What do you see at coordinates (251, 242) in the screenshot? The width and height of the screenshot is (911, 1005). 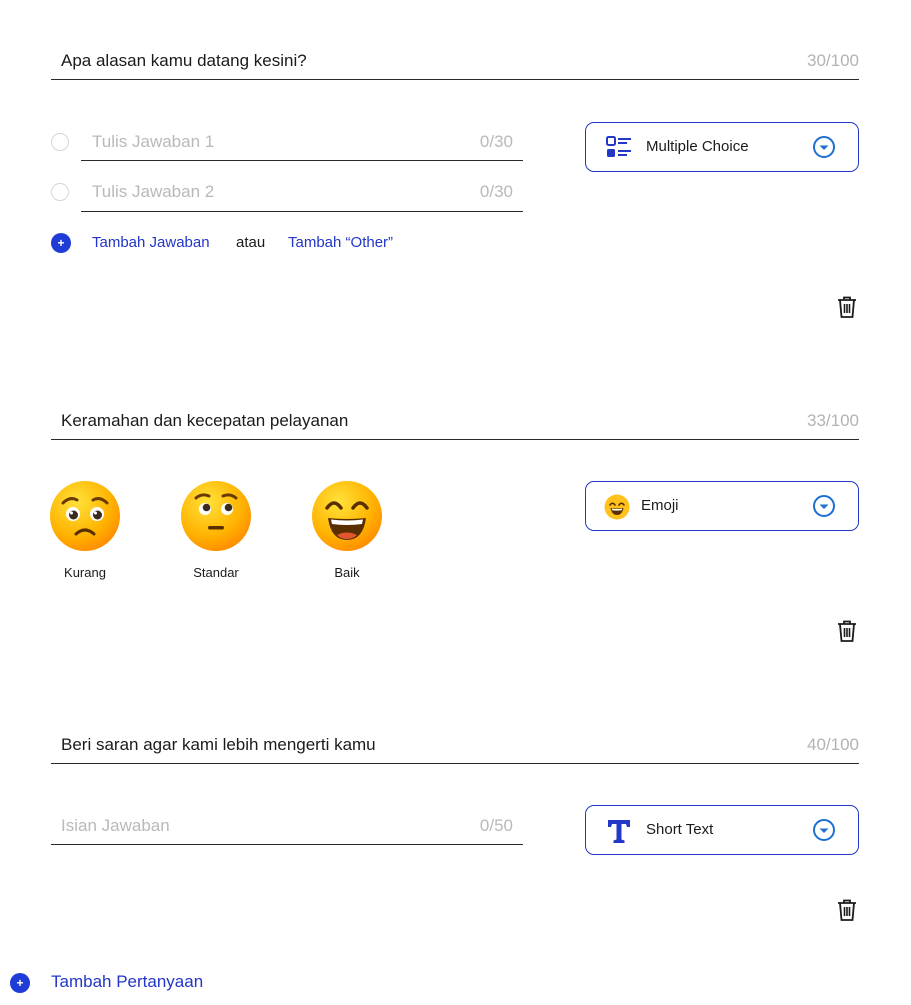 I see `or-text: atau` at bounding box center [251, 242].